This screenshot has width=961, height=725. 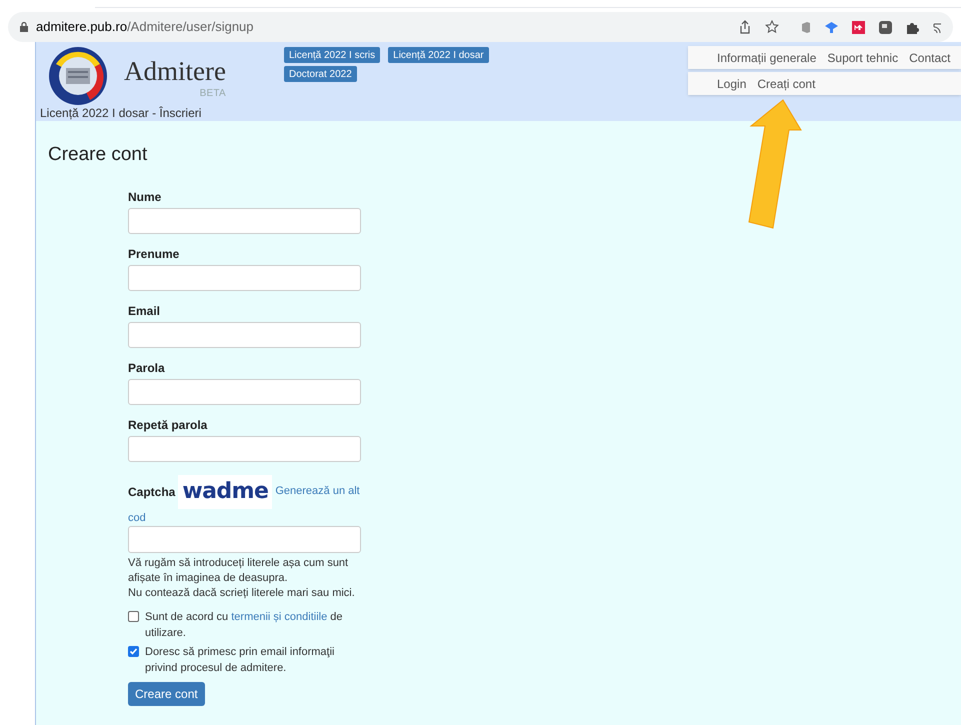 I want to click on regenerate-link: Generează un alt, so click(x=317, y=491).